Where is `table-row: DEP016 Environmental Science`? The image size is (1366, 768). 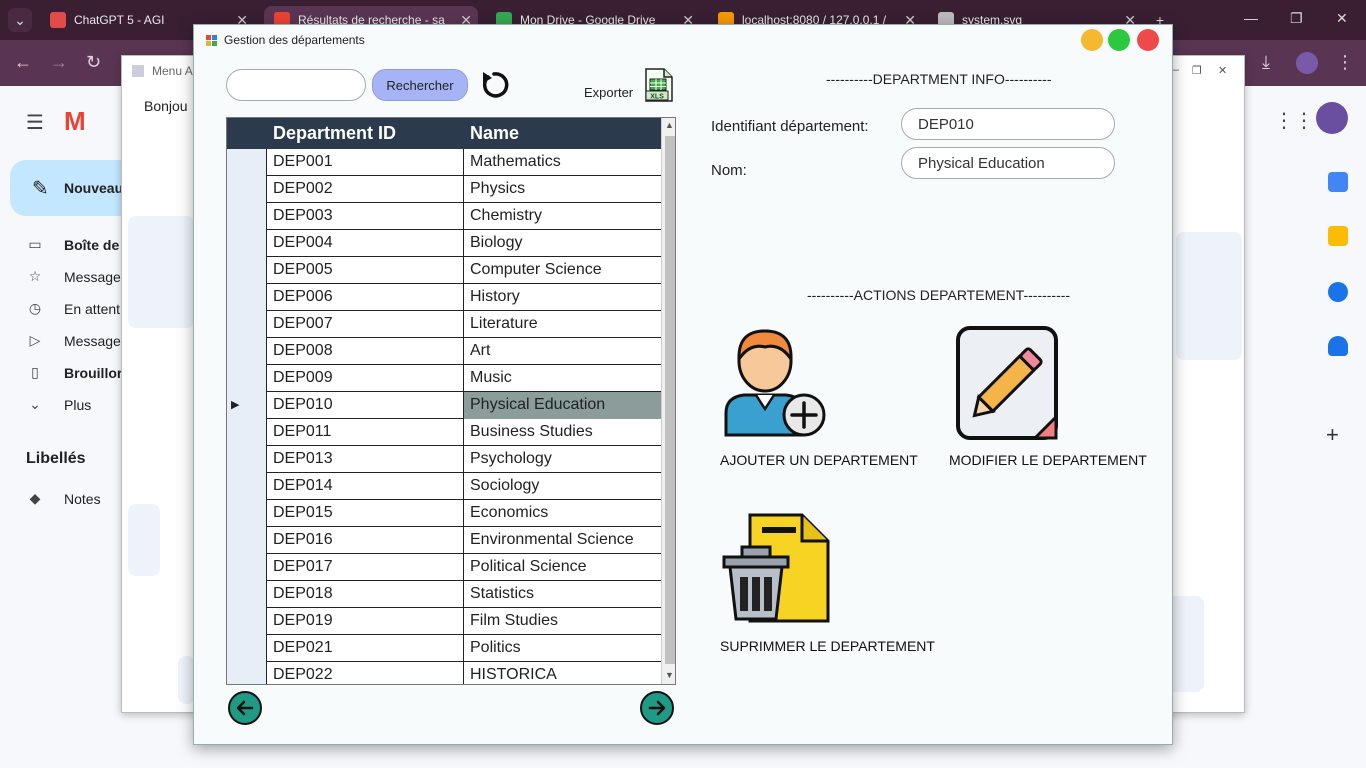 table-row: DEP016 Environmental Science is located at coordinates (444, 540).